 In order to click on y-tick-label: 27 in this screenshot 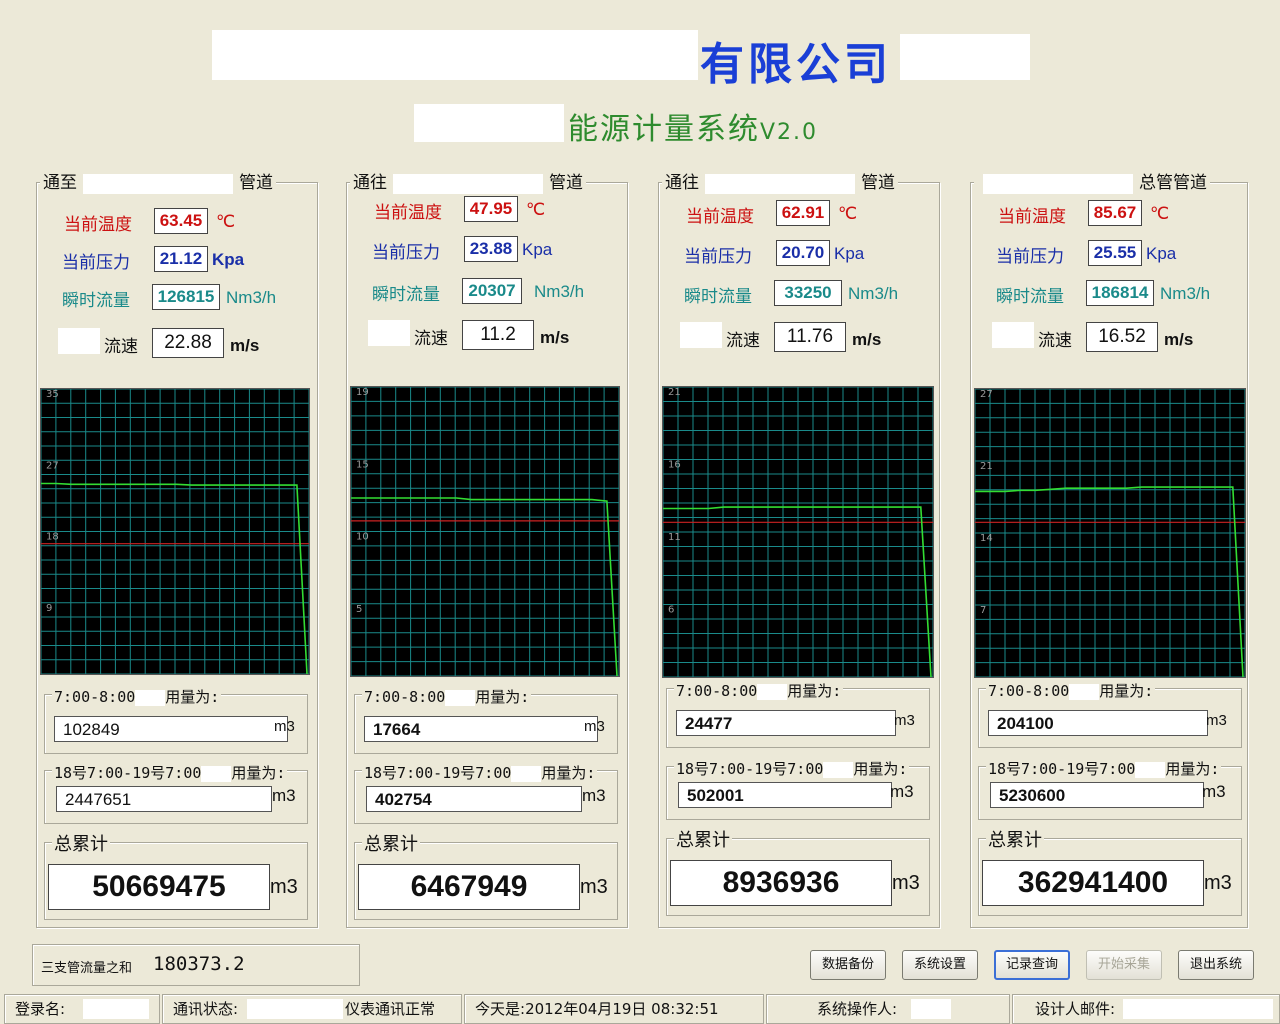, I will do `click(986, 394)`.